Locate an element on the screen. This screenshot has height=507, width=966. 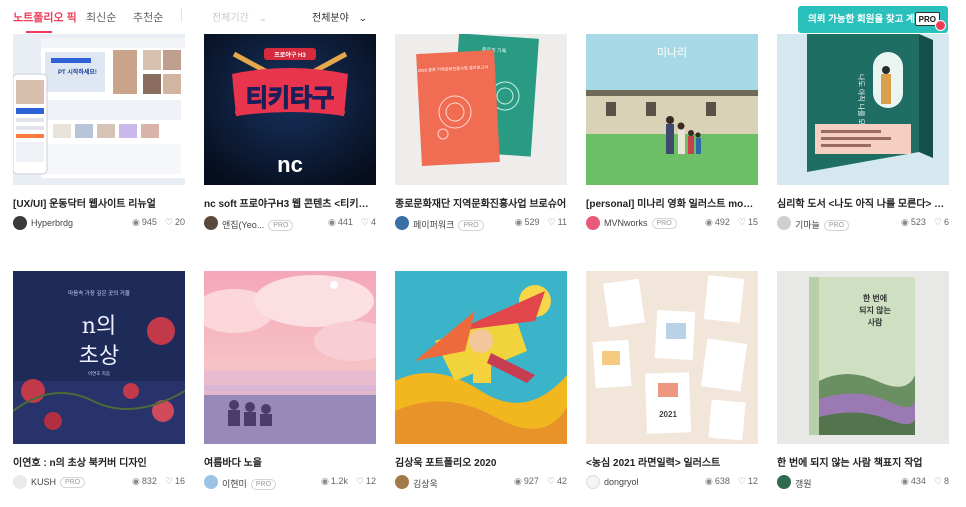
project-title: 김상욱 포트폴리오 2020 is located at coordinates (481, 461).